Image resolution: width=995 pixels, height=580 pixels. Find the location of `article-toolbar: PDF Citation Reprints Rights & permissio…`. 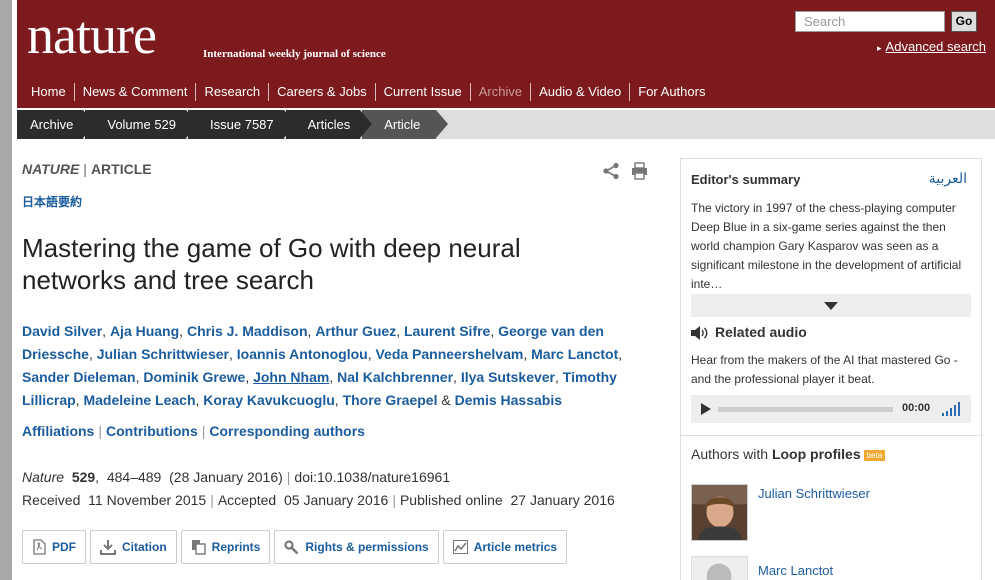

article-toolbar: PDF Citation Reprints Rights & permissio… is located at coordinates (296, 547).